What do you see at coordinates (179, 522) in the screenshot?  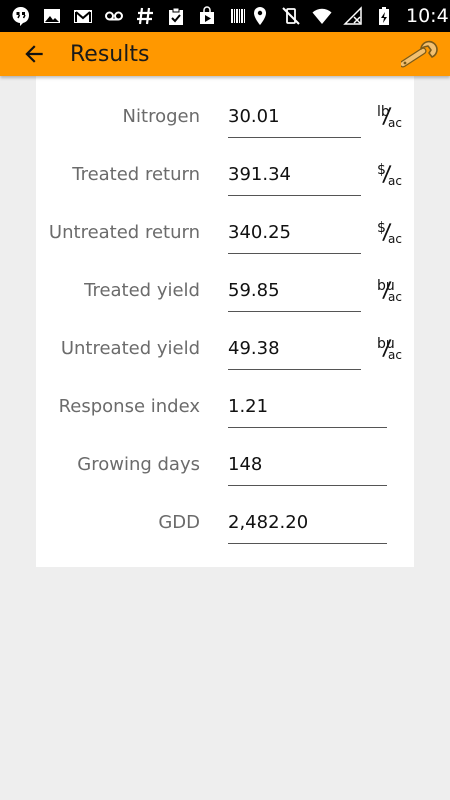 I see `field-label: GDD` at bounding box center [179, 522].